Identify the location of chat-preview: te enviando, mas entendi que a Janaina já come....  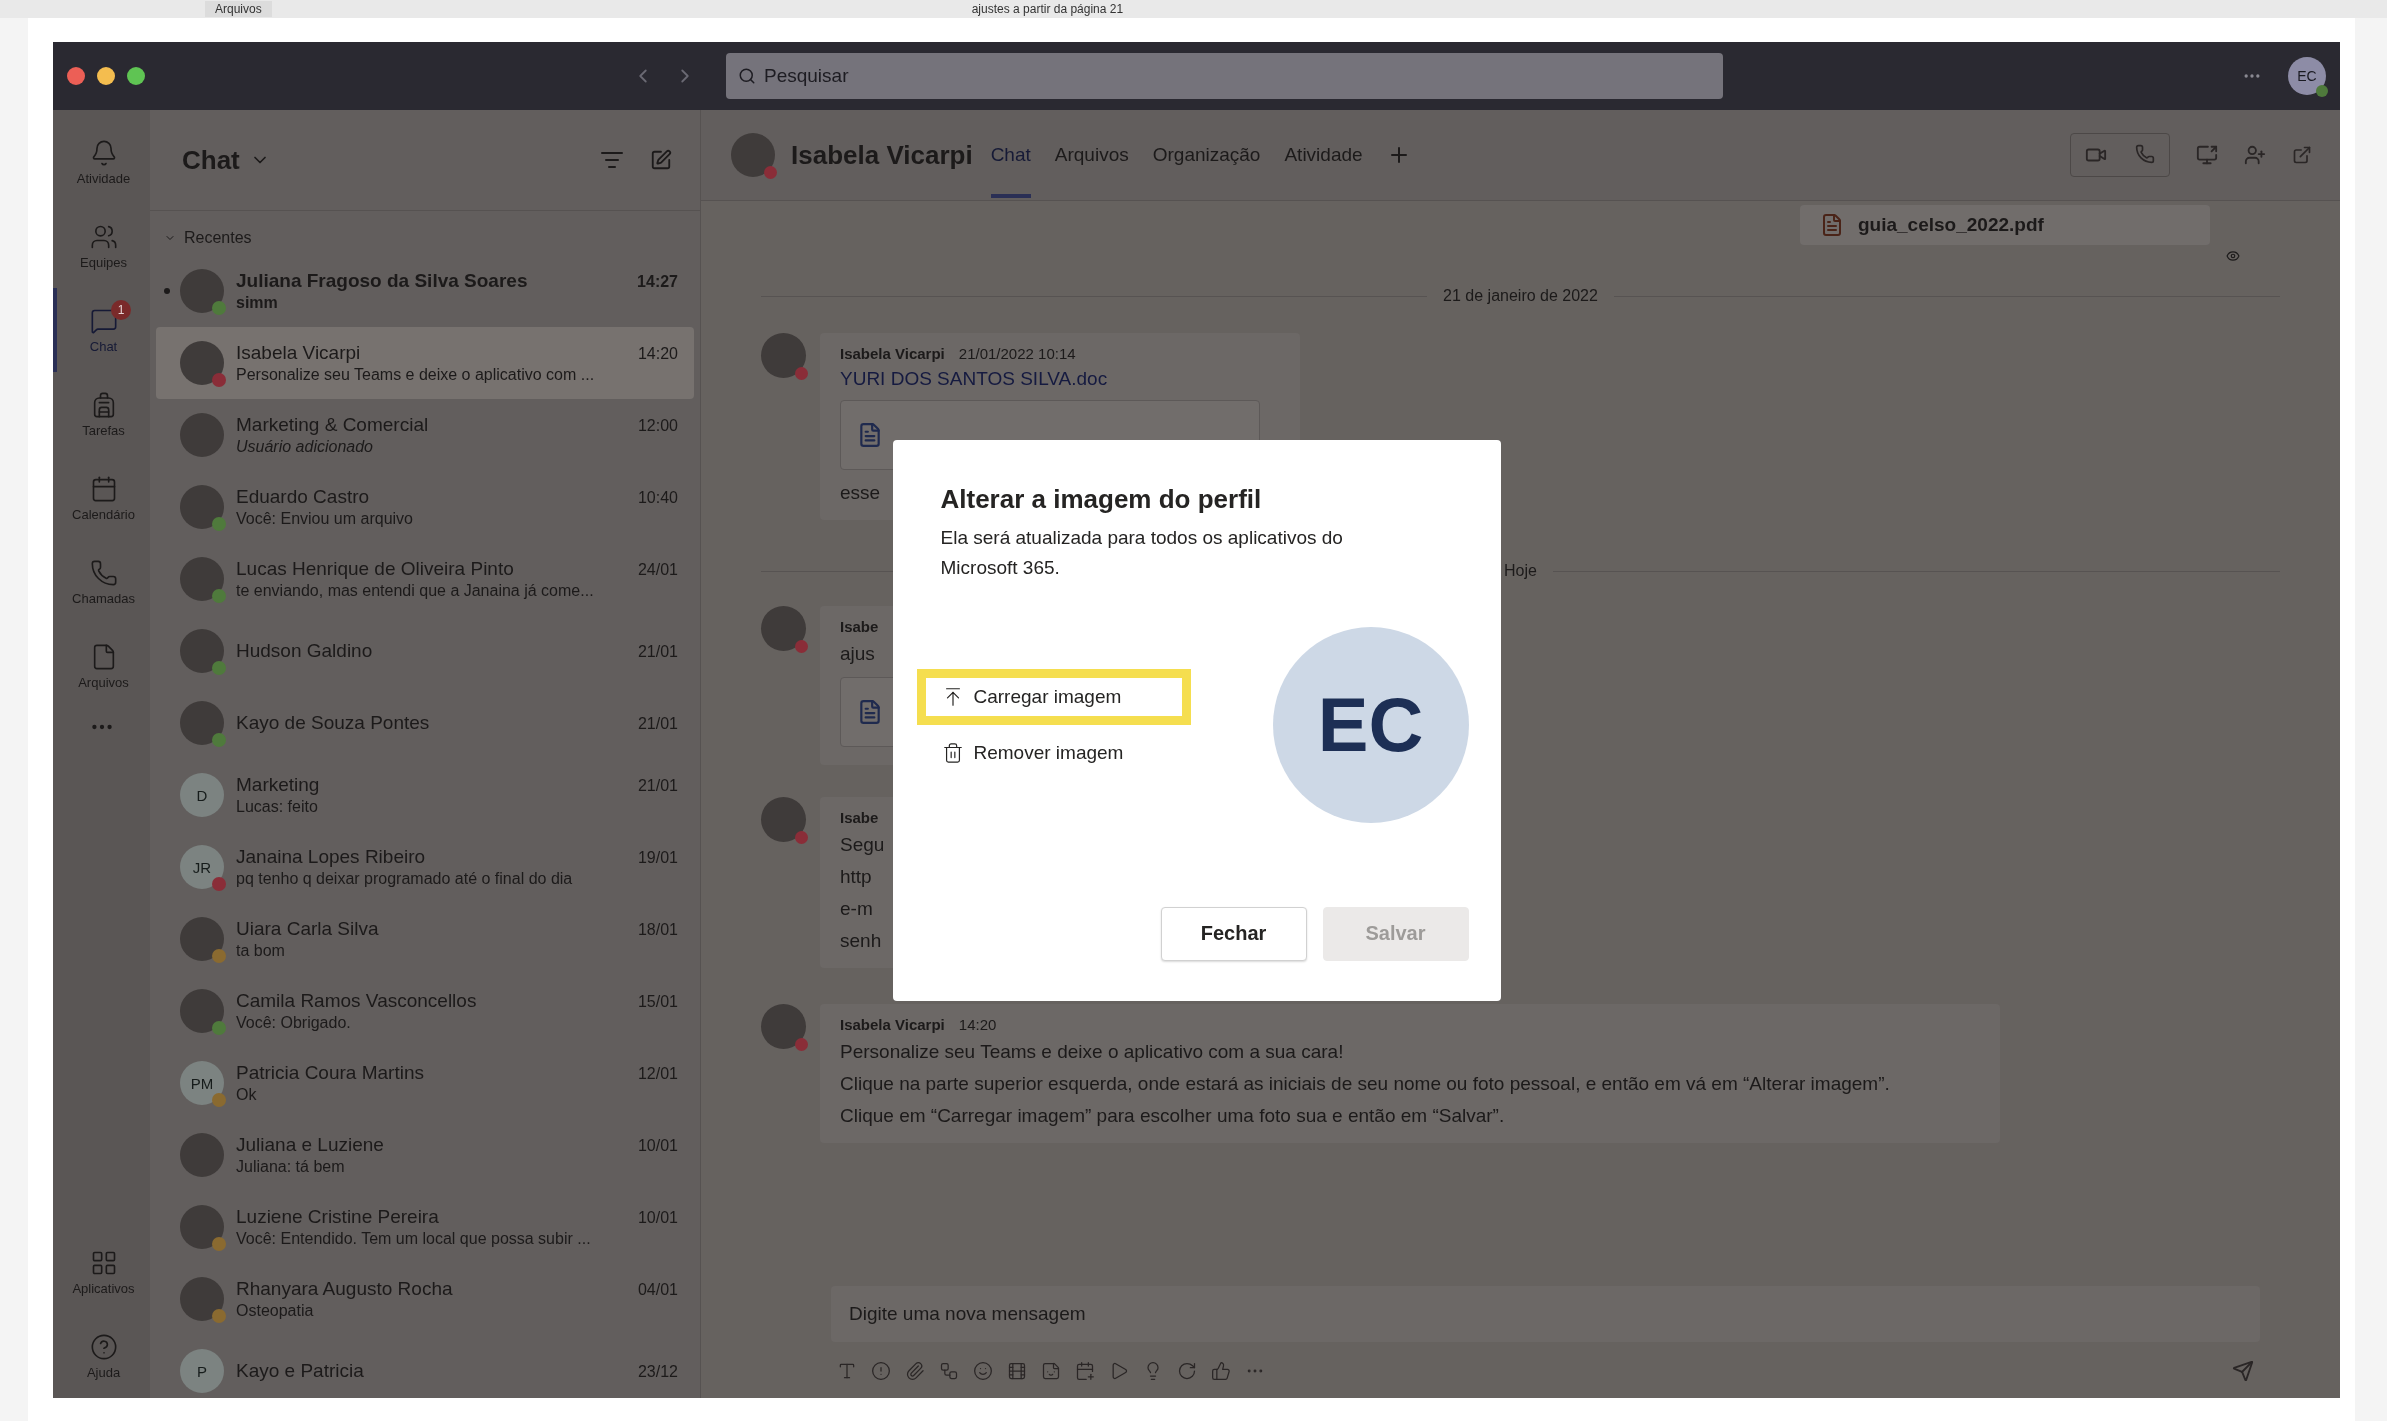
(415, 591).